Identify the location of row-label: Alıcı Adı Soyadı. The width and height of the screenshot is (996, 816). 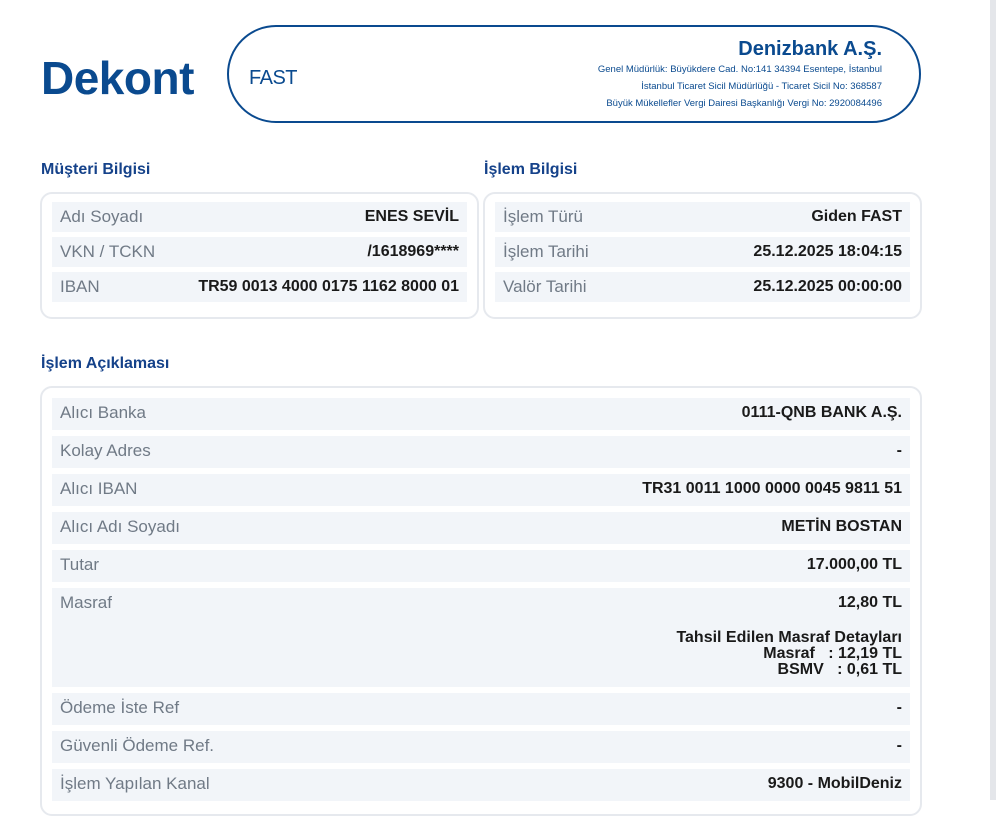
(120, 526).